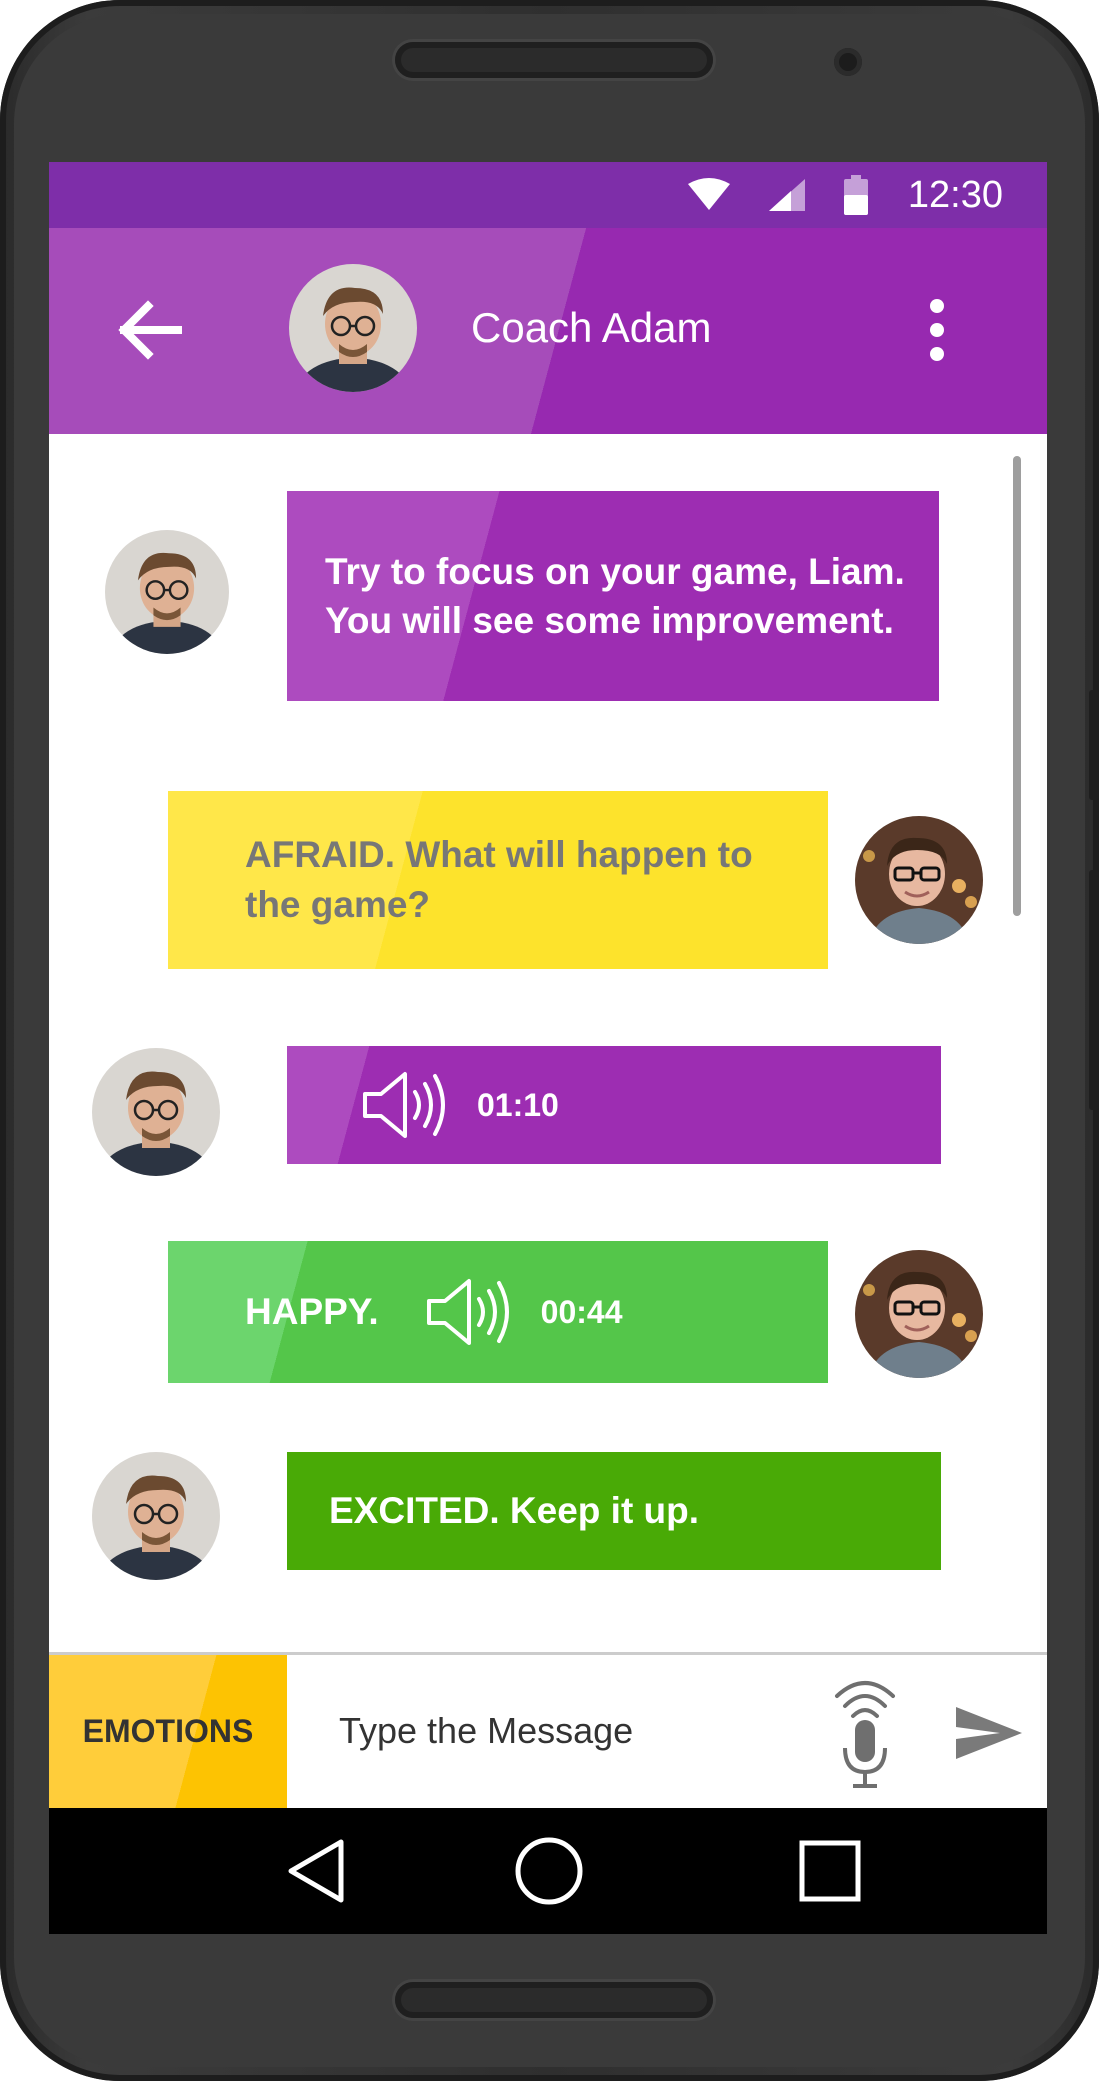  I want to click on nav-back-button, so click(316, 1871).